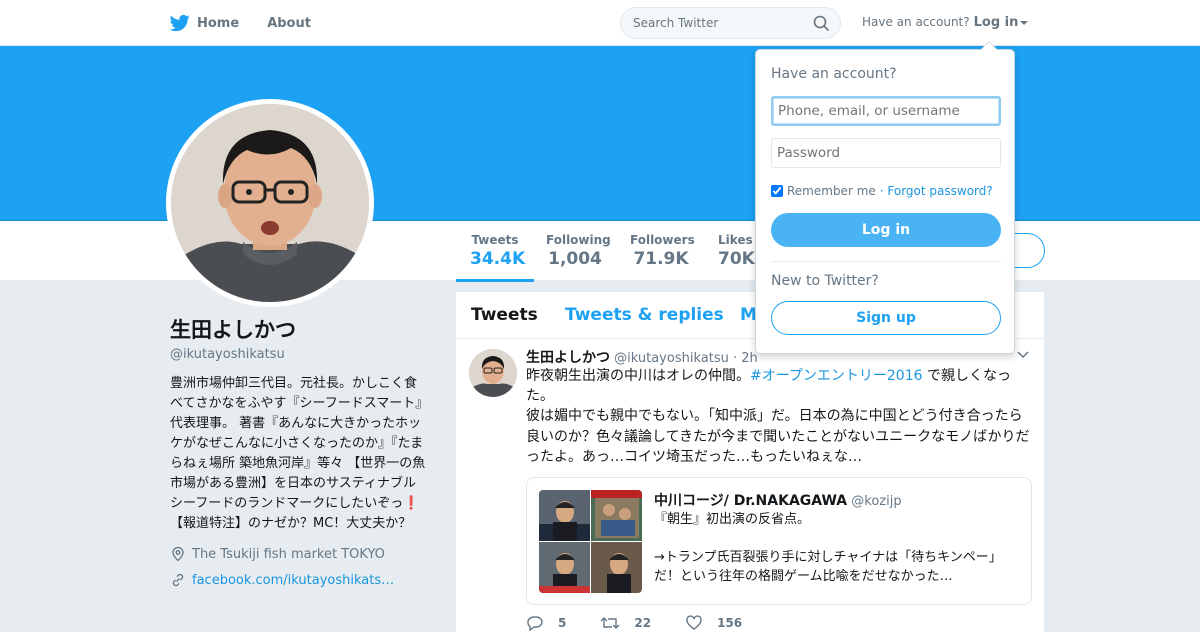 Image resolution: width=1200 pixels, height=632 pixels. I want to click on quoted-author-handle: @kozijp, so click(876, 501).